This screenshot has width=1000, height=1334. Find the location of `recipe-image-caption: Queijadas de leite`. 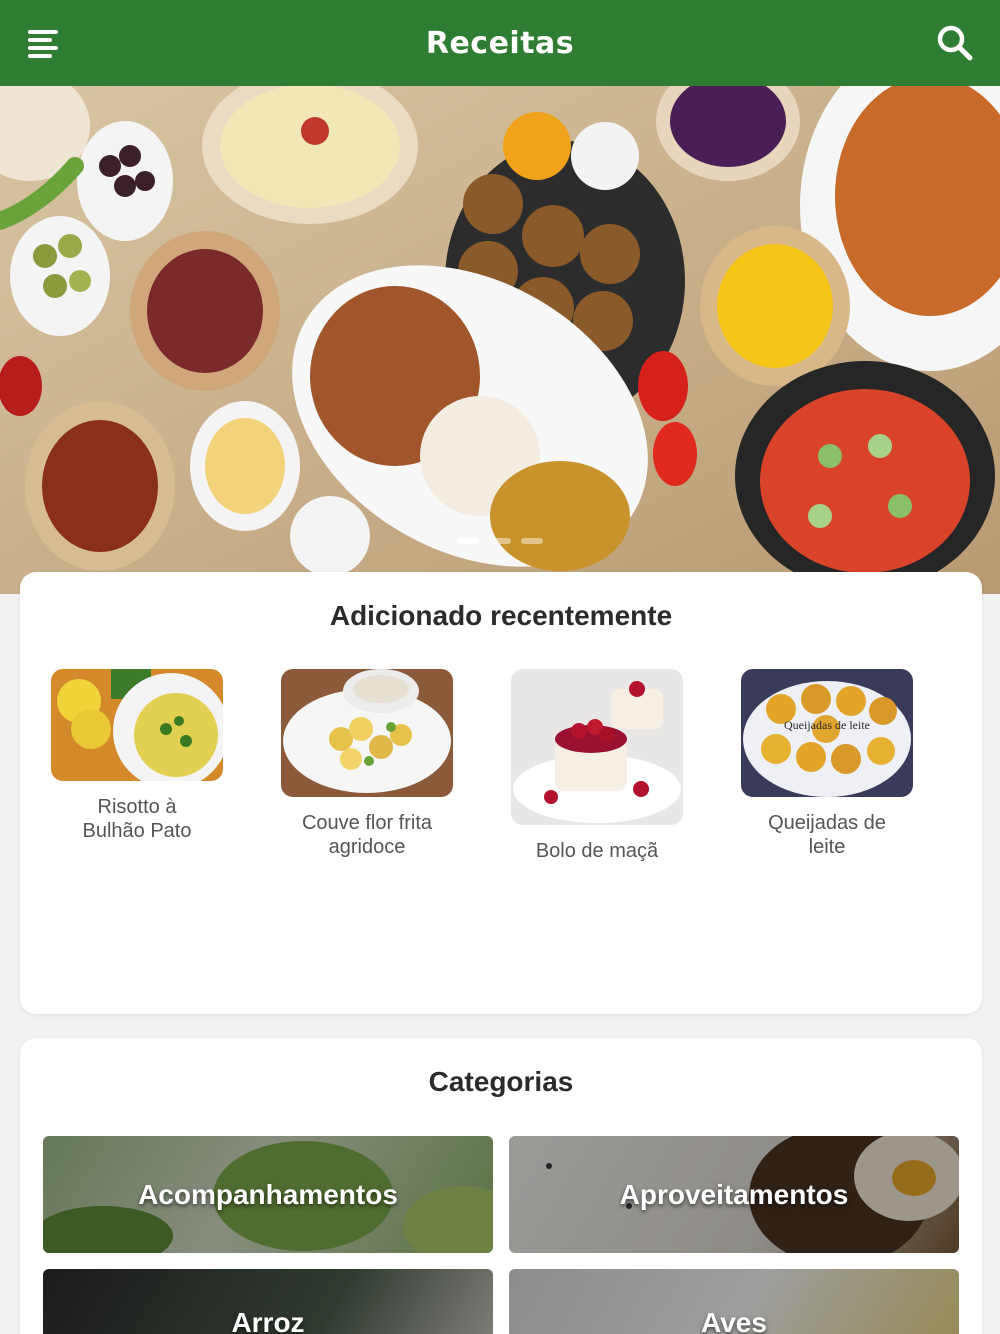

recipe-image-caption: Queijadas de leite is located at coordinates (827, 725).